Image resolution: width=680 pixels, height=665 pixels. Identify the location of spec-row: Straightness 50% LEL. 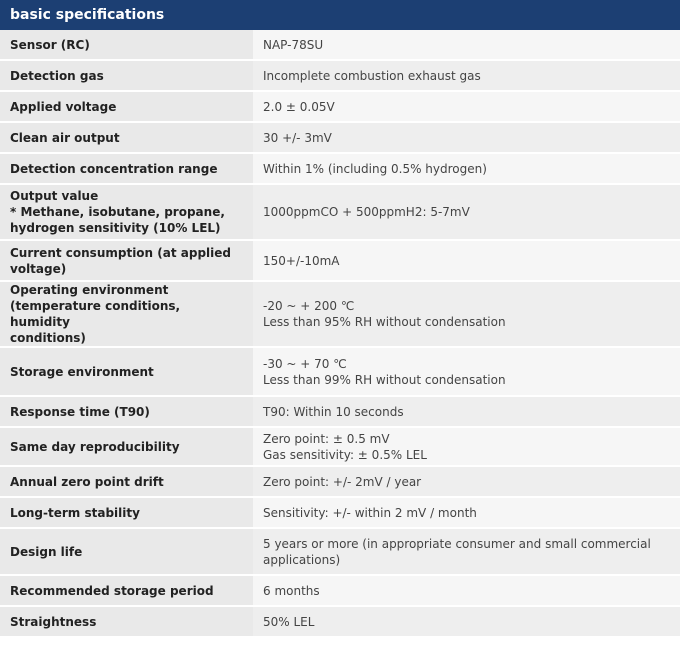
(340, 622).